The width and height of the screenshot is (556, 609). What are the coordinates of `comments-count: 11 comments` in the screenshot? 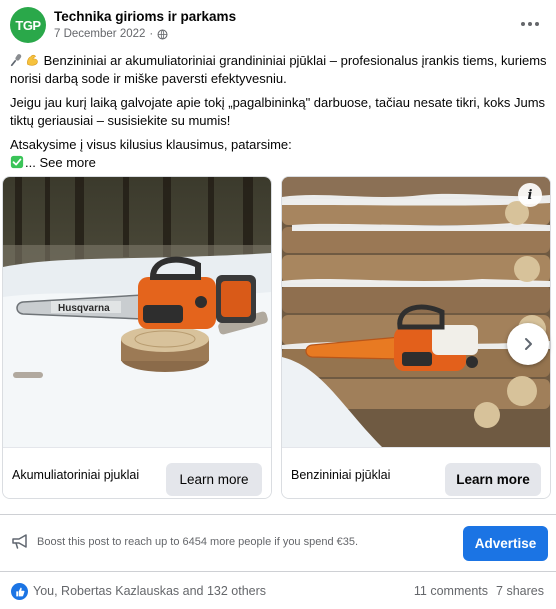 It's located at (451, 591).